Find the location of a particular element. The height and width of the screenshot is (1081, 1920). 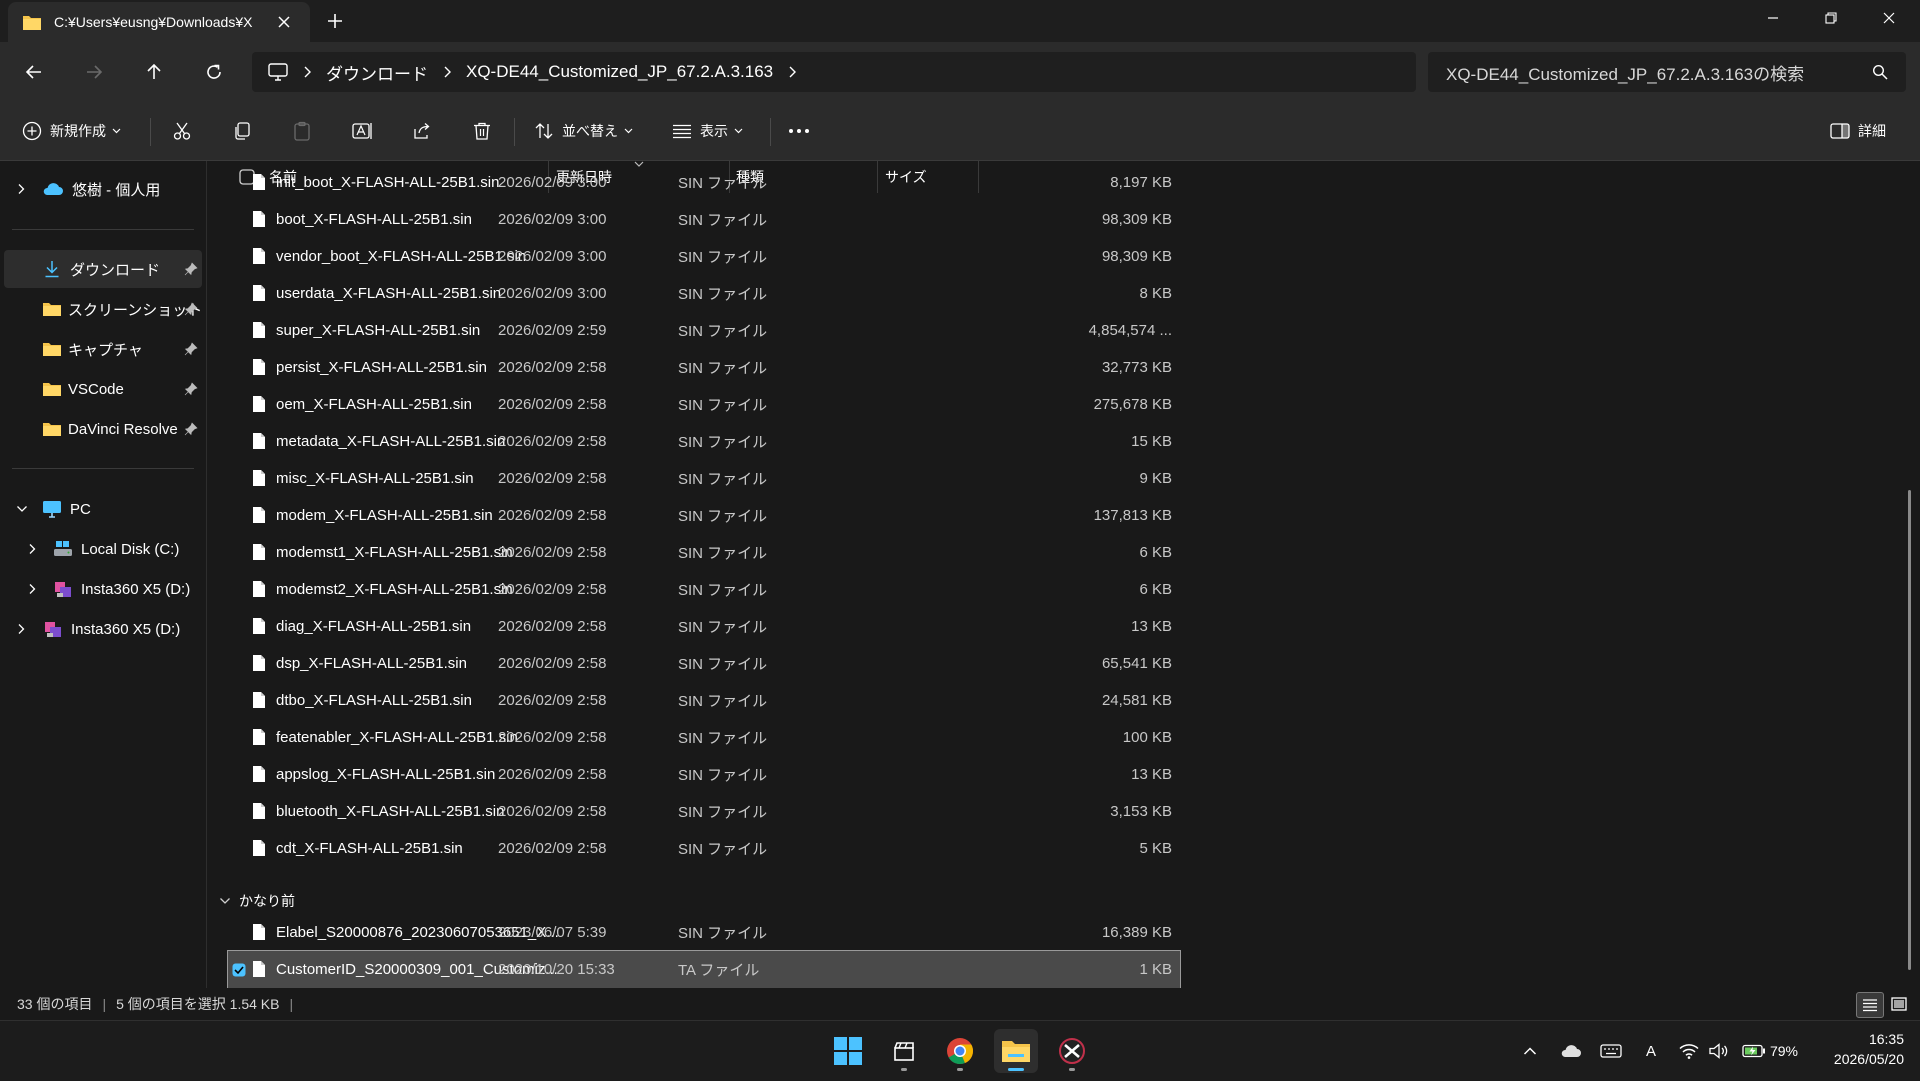

taskbar-app-file-explorer is located at coordinates (1016, 1051).